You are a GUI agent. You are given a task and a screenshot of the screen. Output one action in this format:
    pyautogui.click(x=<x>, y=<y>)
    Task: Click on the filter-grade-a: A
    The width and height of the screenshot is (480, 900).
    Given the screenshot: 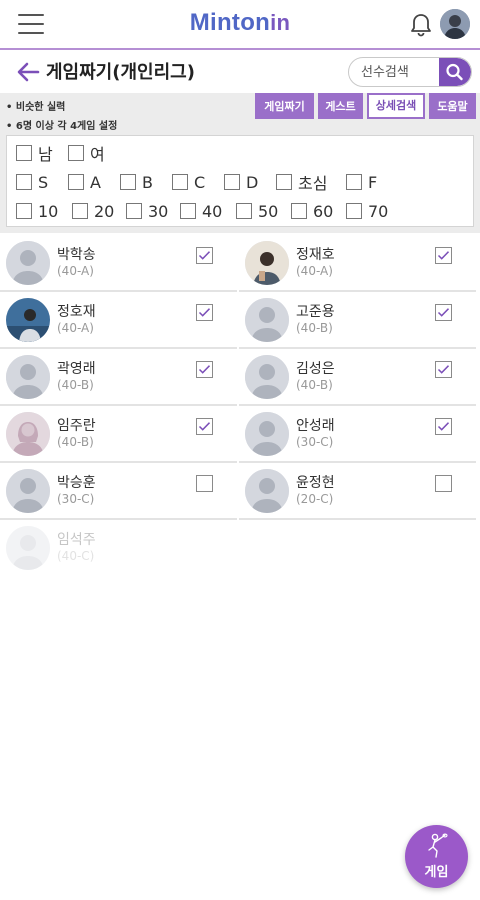 What is the action you would take?
    pyautogui.click(x=84, y=182)
    